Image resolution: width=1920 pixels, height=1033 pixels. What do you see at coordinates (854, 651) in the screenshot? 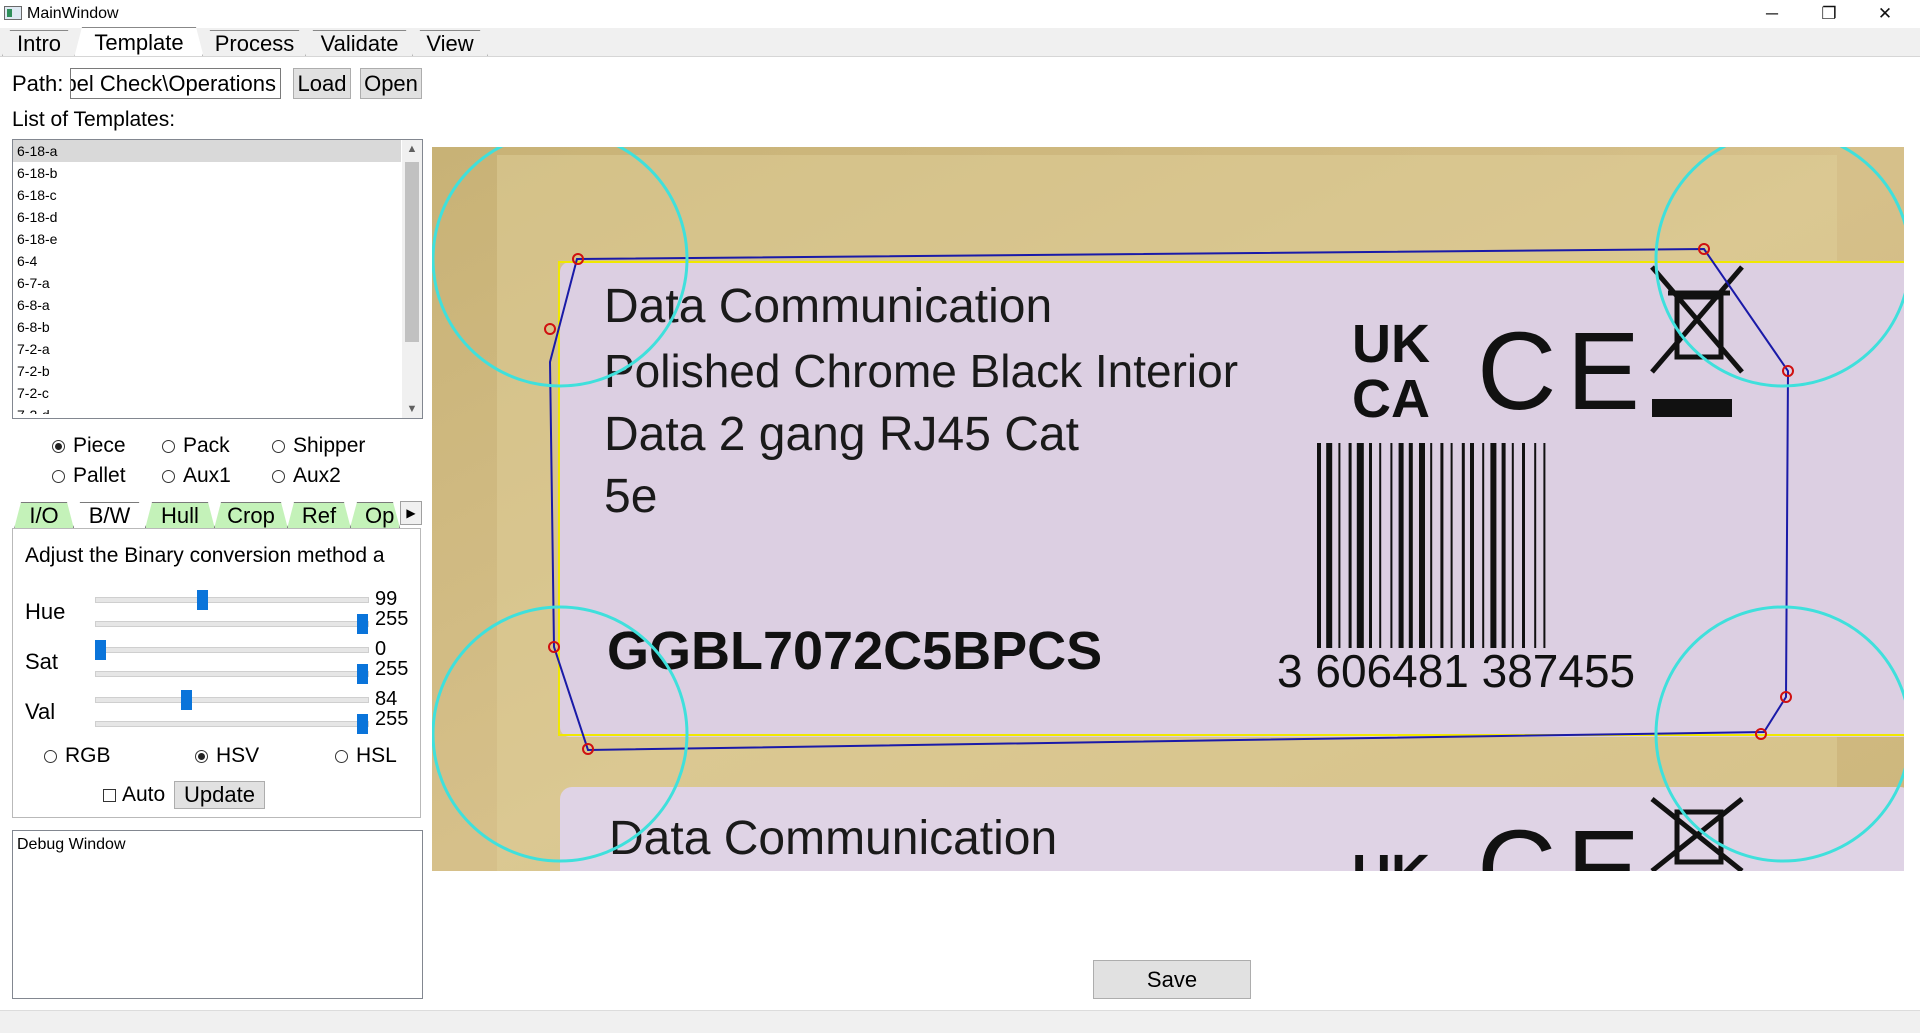
I see `product-code: GGBL7072C5BPCS` at bounding box center [854, 651].